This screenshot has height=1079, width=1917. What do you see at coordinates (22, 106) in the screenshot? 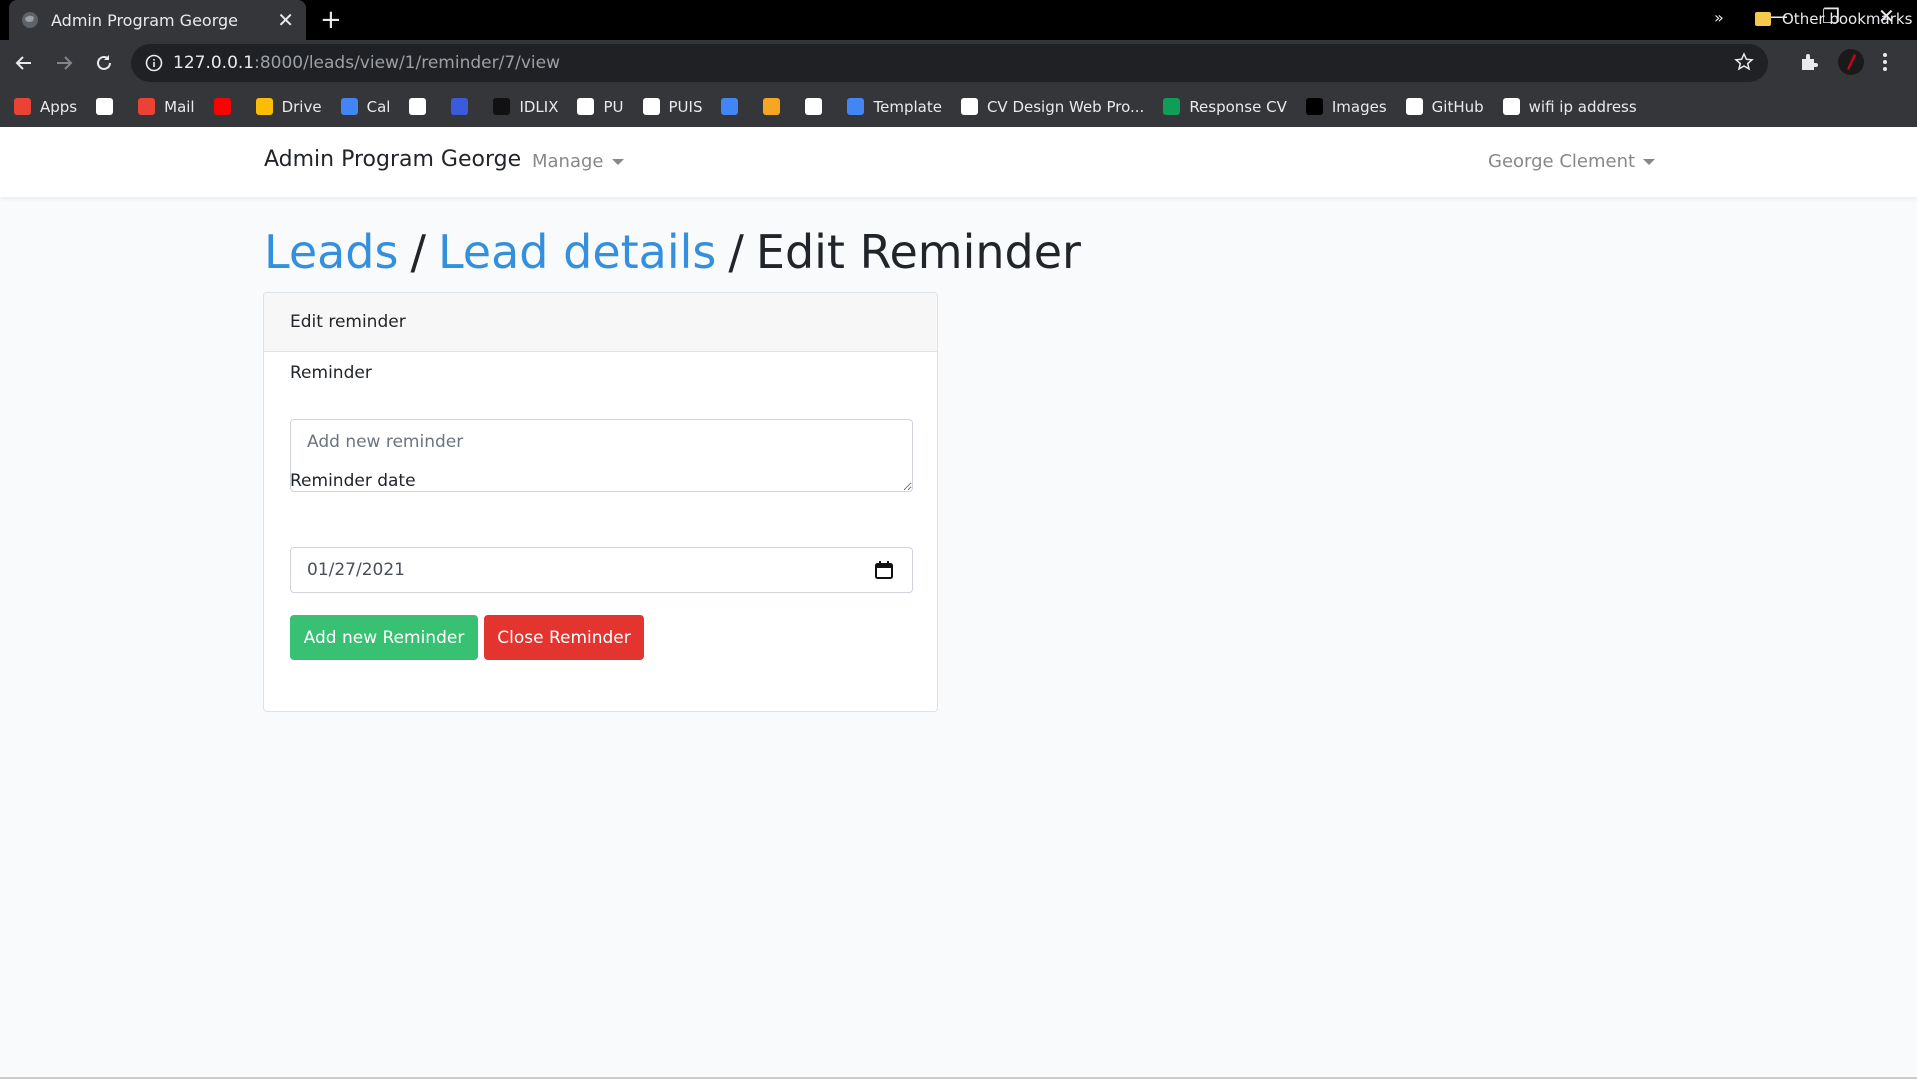
I see `apps-grid-icon` at bounding box center [22, 106].